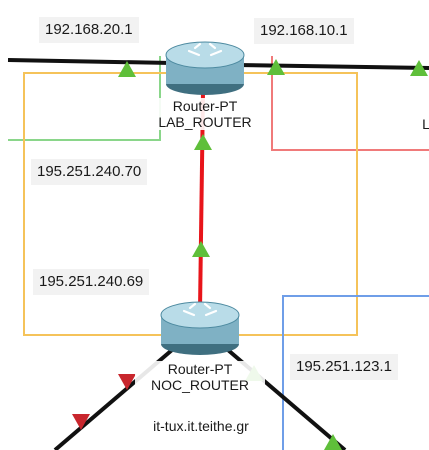  I want to click on ethernet-link-lab-right, so click(332, 66).